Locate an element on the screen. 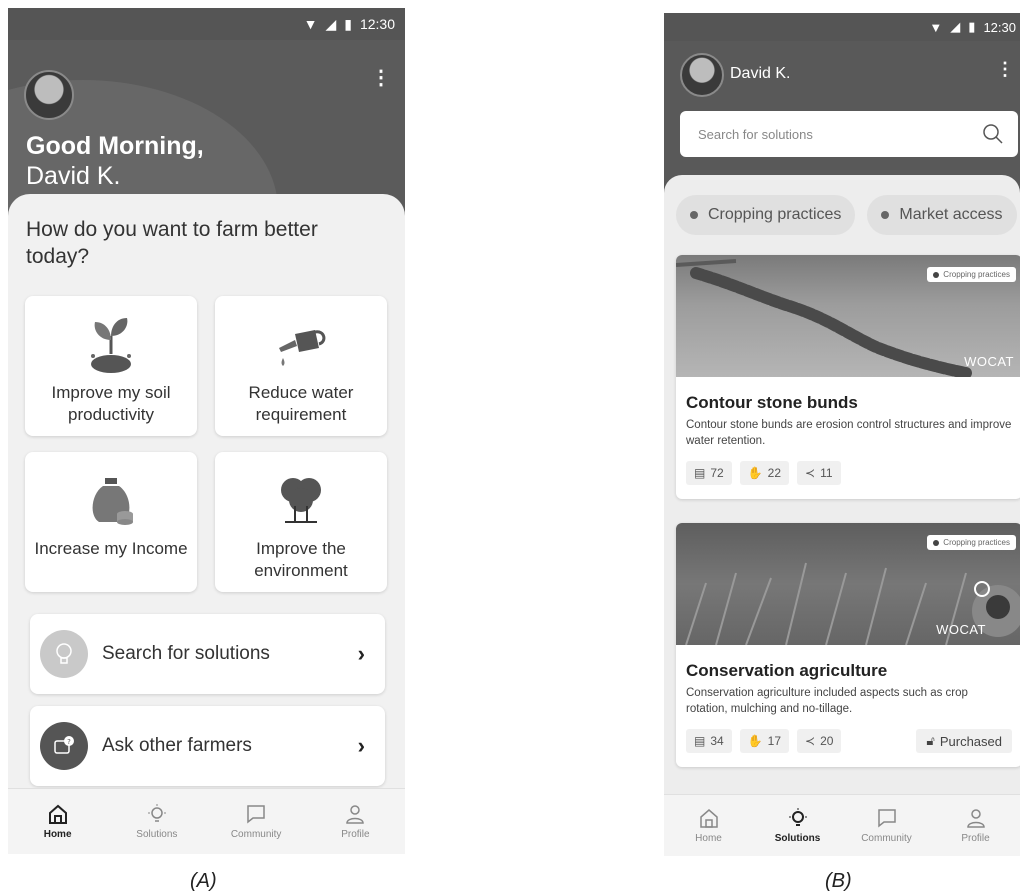 This screenshot has width=1022, height=896. search-solutions-button: Search for solutions › is located at coordinates (207, 654).